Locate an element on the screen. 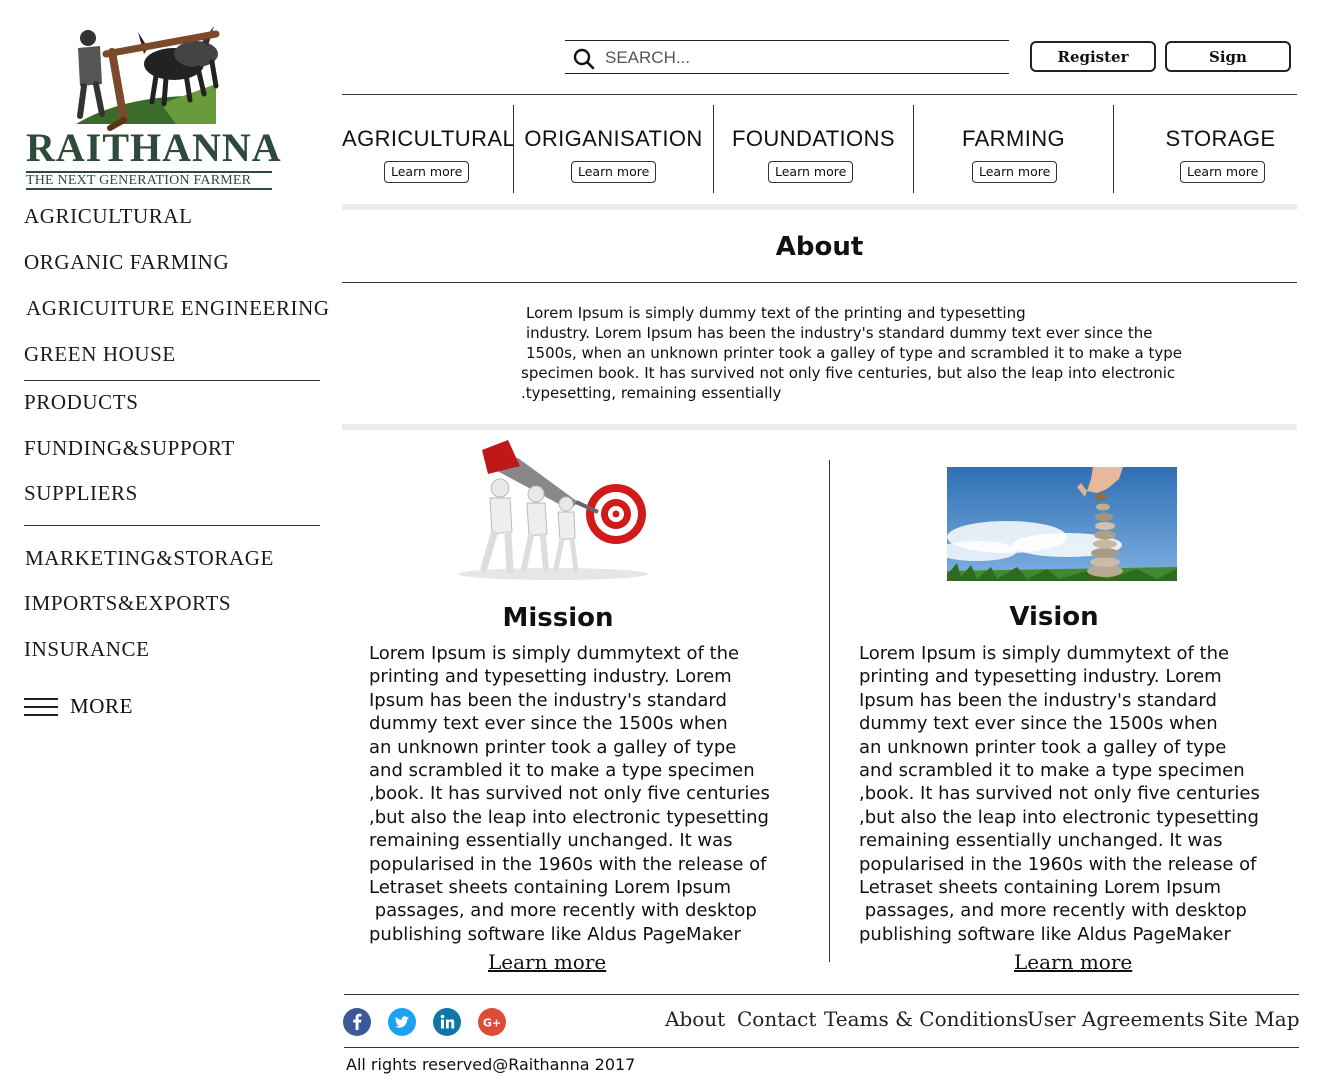  vision-line: passages, and more recently with desktop is located at coordinates (1053, 911).